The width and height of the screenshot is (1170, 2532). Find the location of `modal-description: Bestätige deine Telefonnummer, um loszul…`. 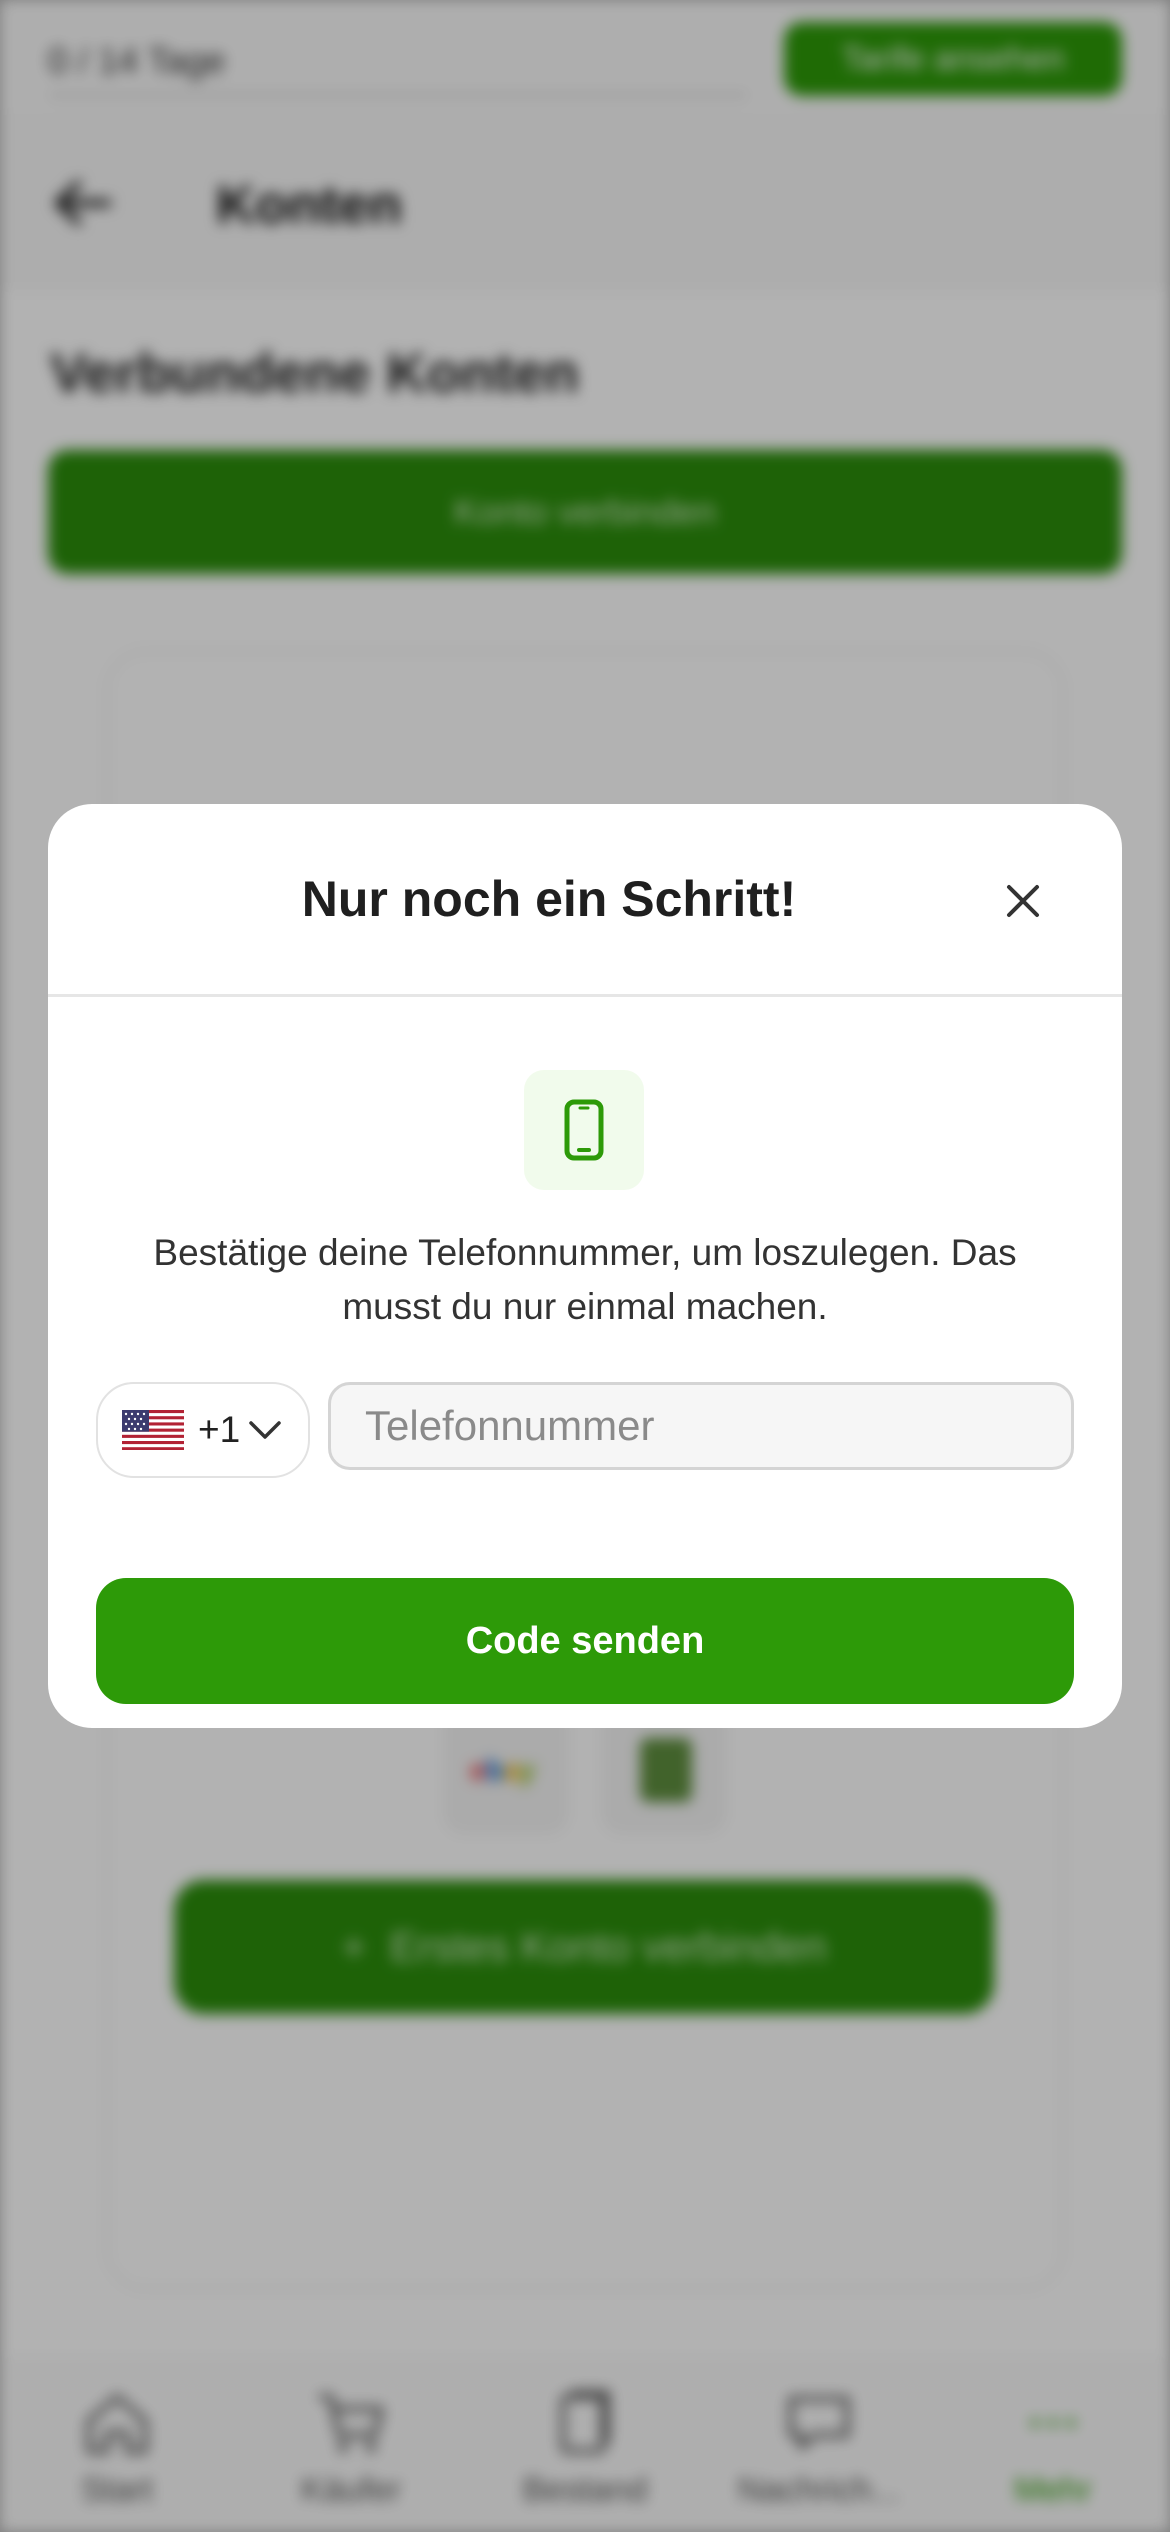

modal-description: Bestätige deine Telefonnummer, um loszul… is located at coordinates (585, 1279).